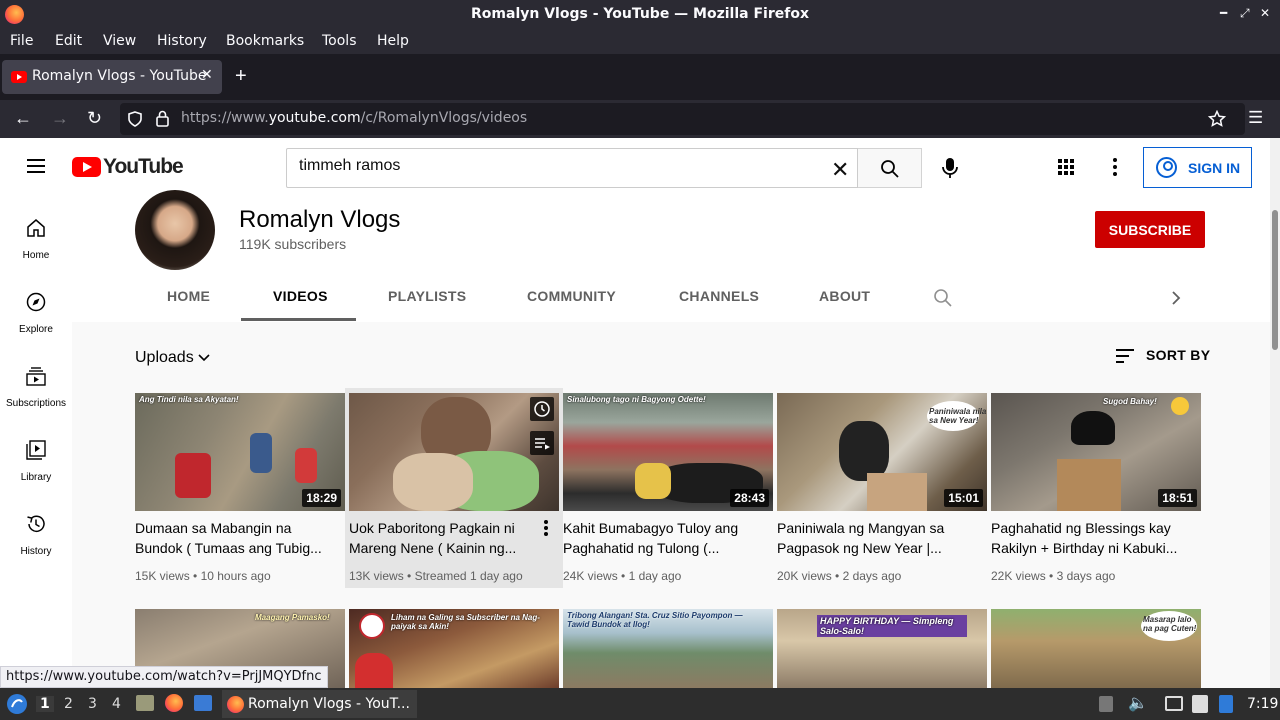  I want to click on guide-menu-icon, so click(36, 166).